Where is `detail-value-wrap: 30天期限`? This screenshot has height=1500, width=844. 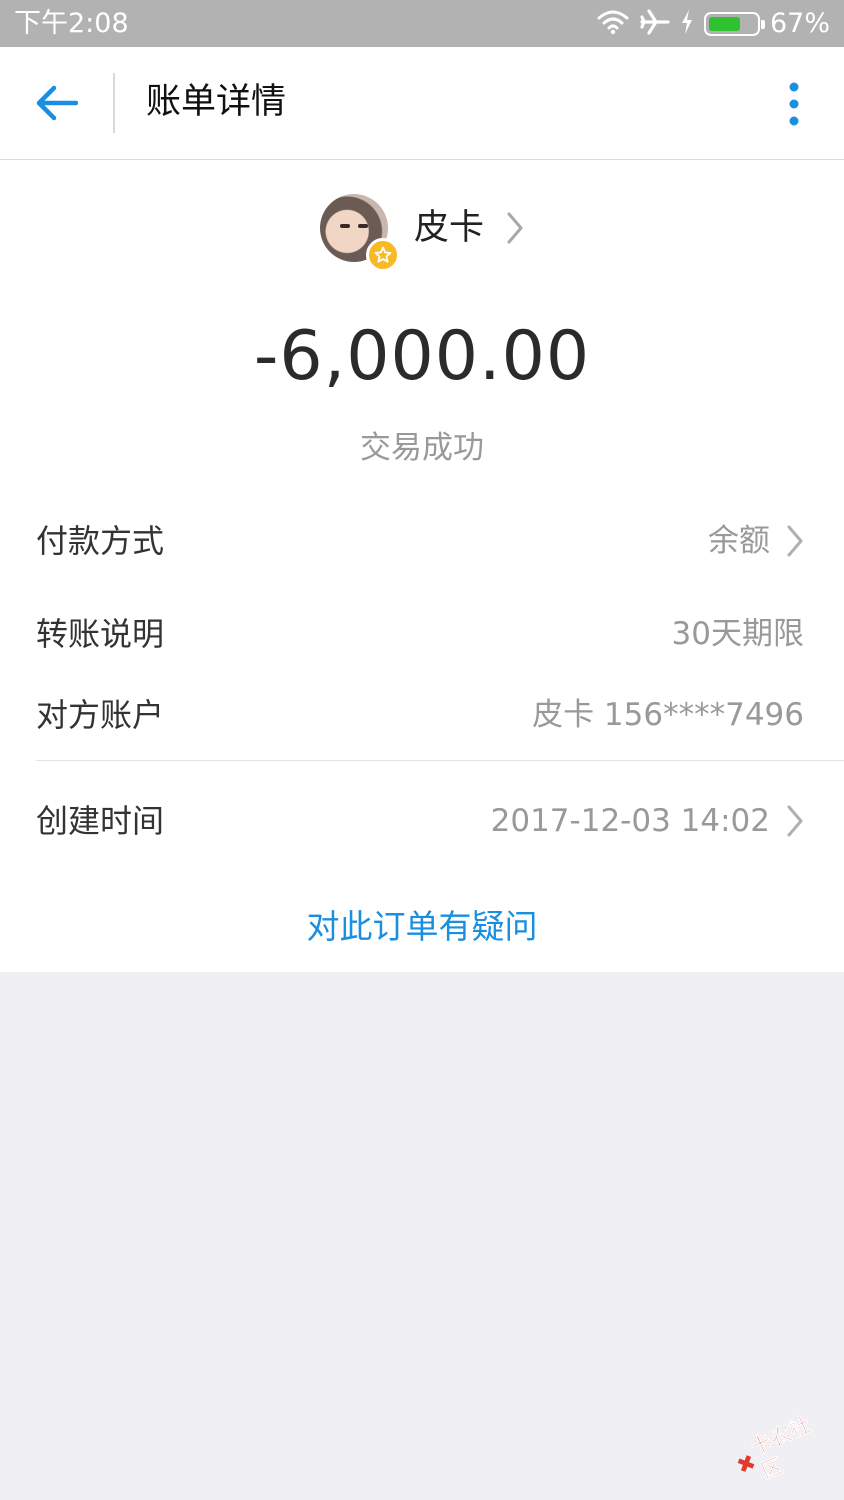
detail-value-wrap: 30天期限 is located at coordinates (738, 634).